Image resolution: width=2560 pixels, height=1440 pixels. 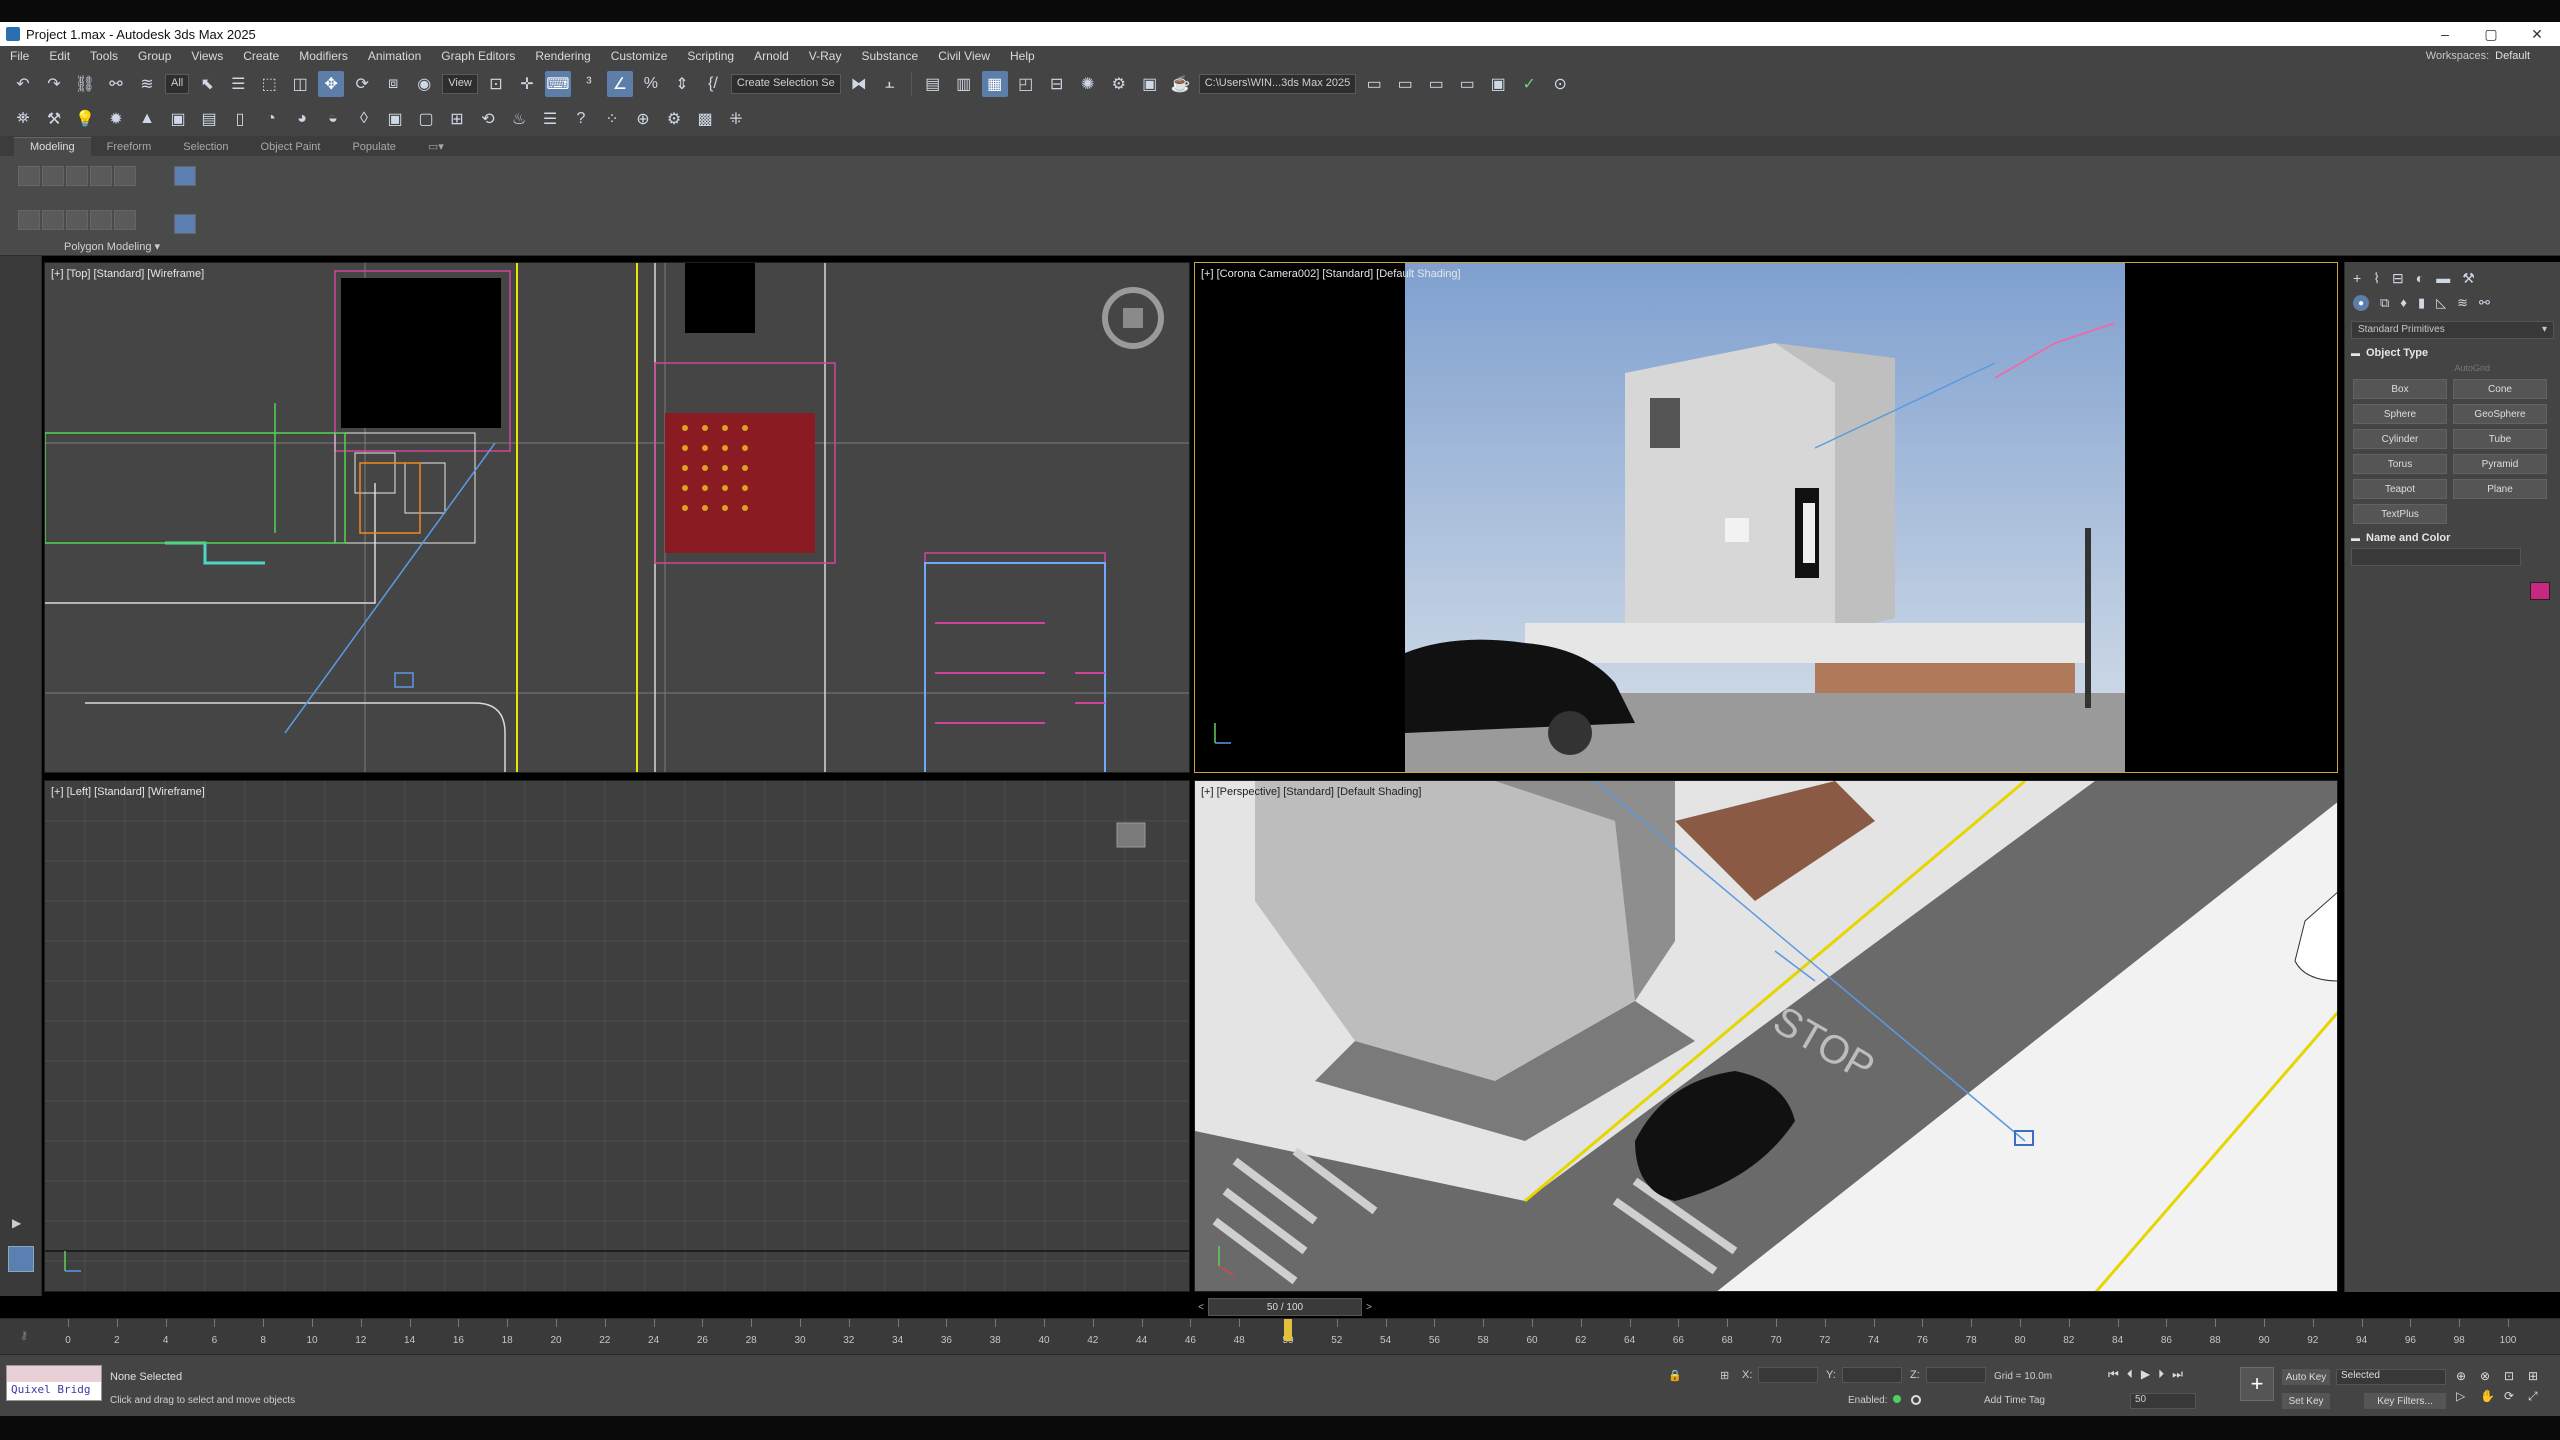 What do you see at coordinates (1088, 84) in the screenshot?
I see `material-editor-icon: ✺` at bounding box center [1088, 84].